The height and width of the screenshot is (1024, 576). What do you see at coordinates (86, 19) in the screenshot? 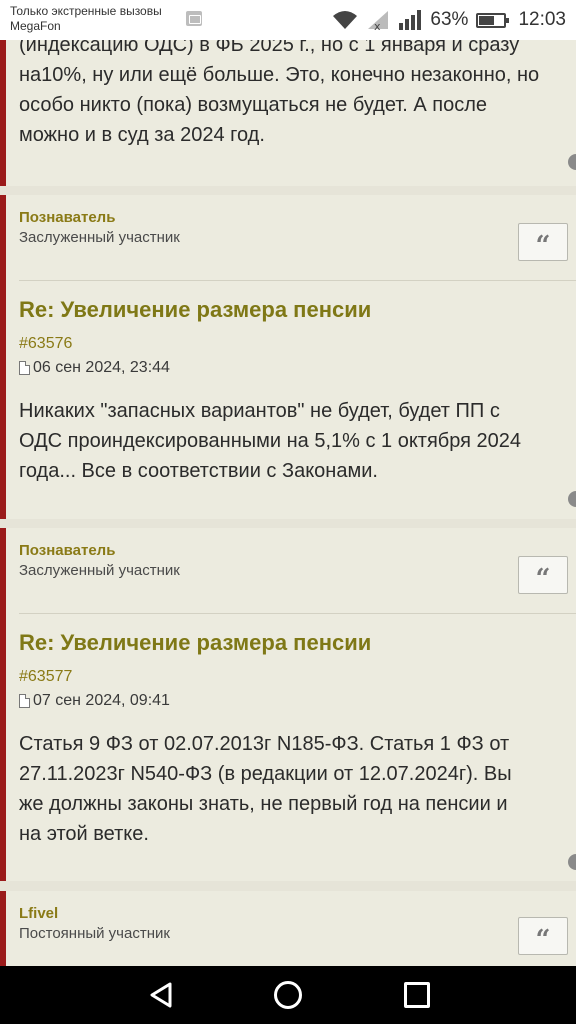
I see `status-left: Только экстренные вызовы MegaFon` at bounding box center [86, 19].